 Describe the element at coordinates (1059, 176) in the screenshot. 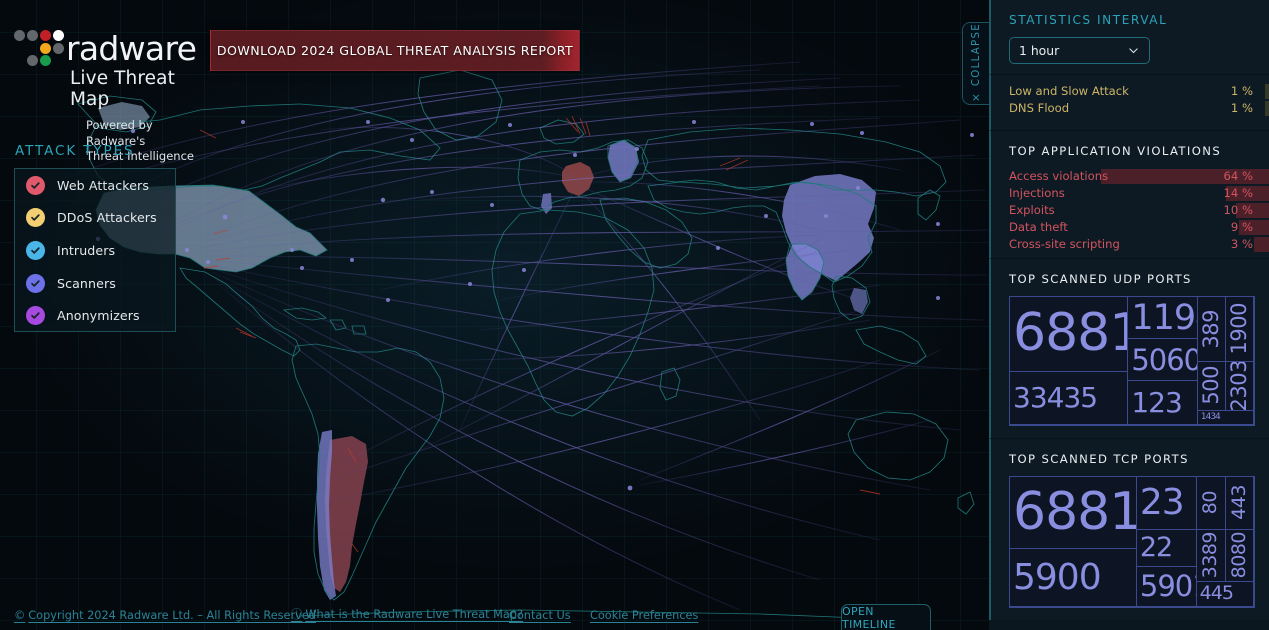

I see `violation-name: Access violations` at that location.